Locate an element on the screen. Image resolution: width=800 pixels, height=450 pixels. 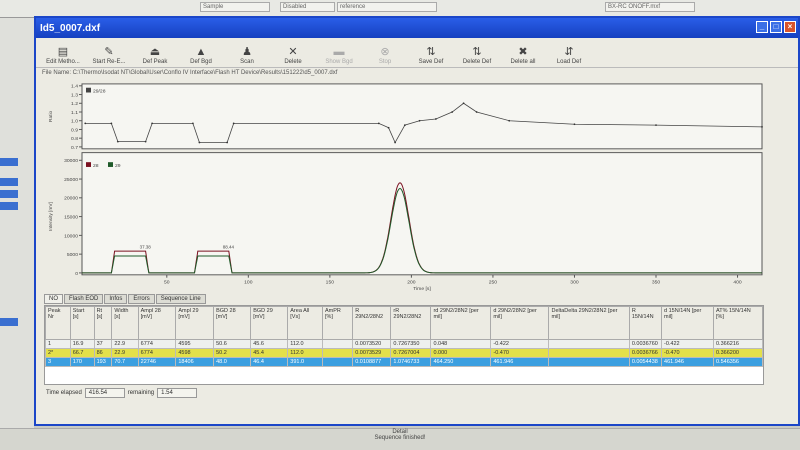
column-header: d 15N/14N [per mil] is located at coordinates (687, 323).